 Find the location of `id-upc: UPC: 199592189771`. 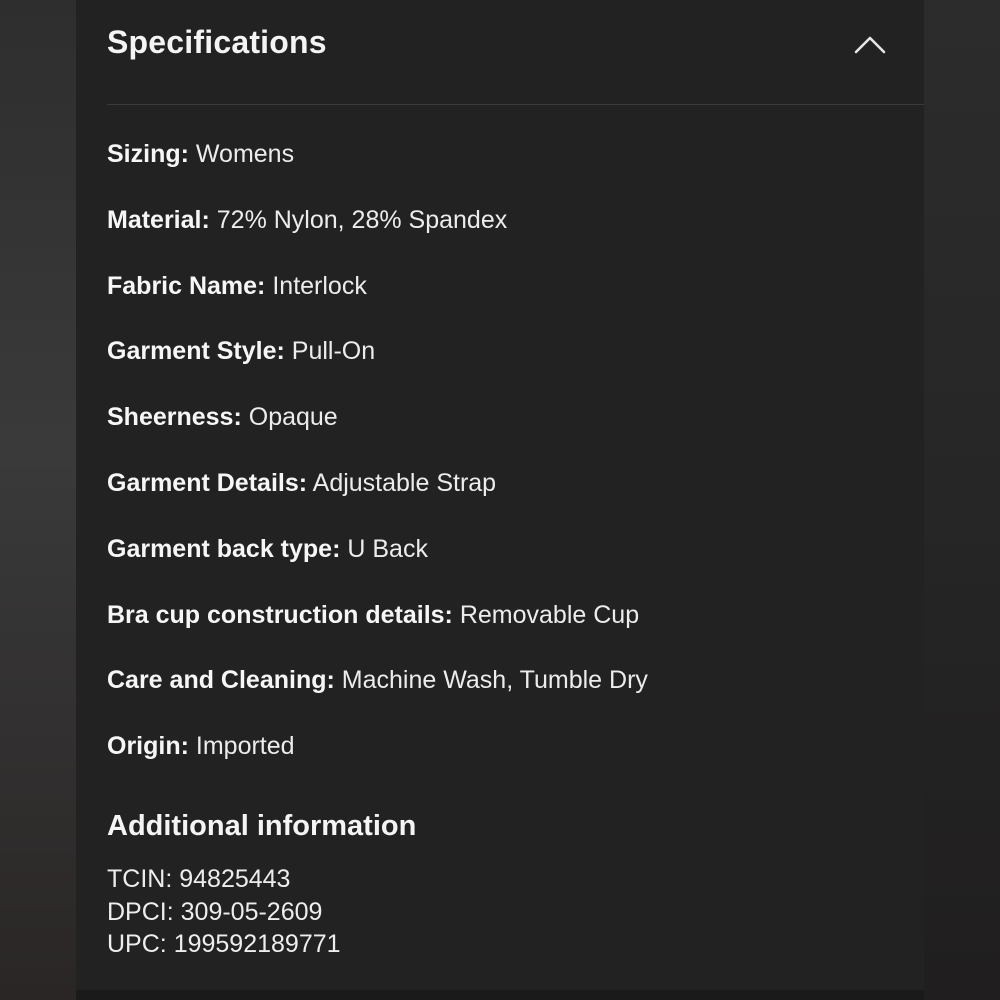

id-upc: UPC: 199592189771 is located at coordinates (224, 944).